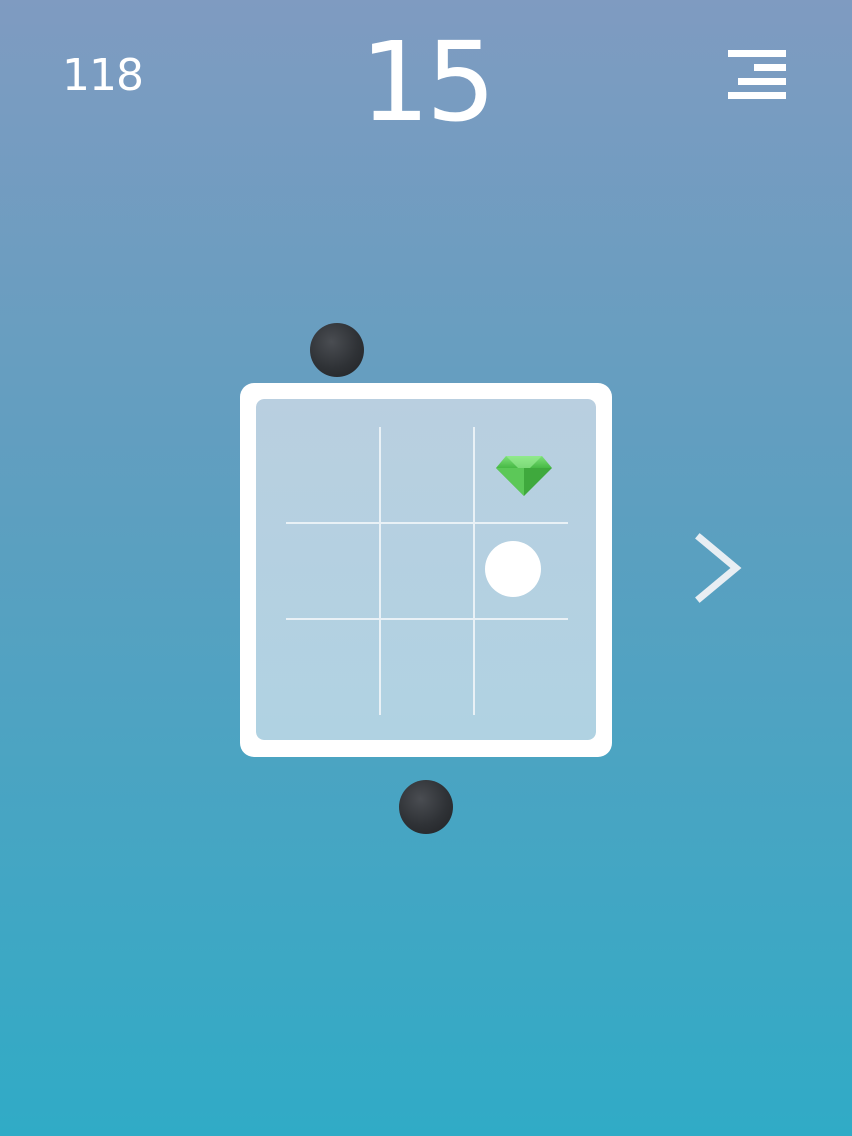 This screenshot has width=852, height=1136. I want to click on score-display: 15, so click(428, 82).